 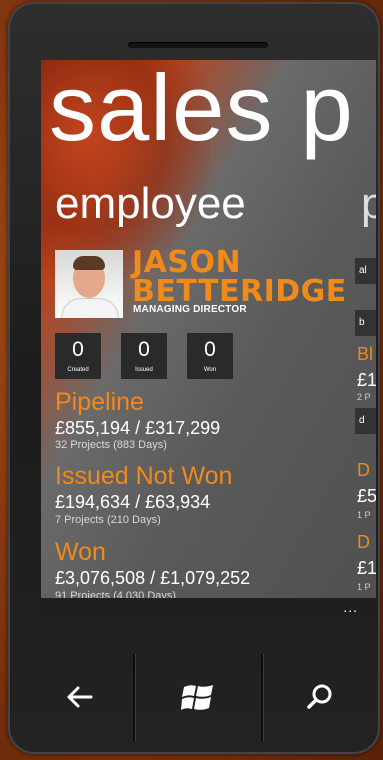 What do you see at coordinates (365, 271) in the screenshot?
I see `side-tile-a: al` at bounding box center [365, 271].